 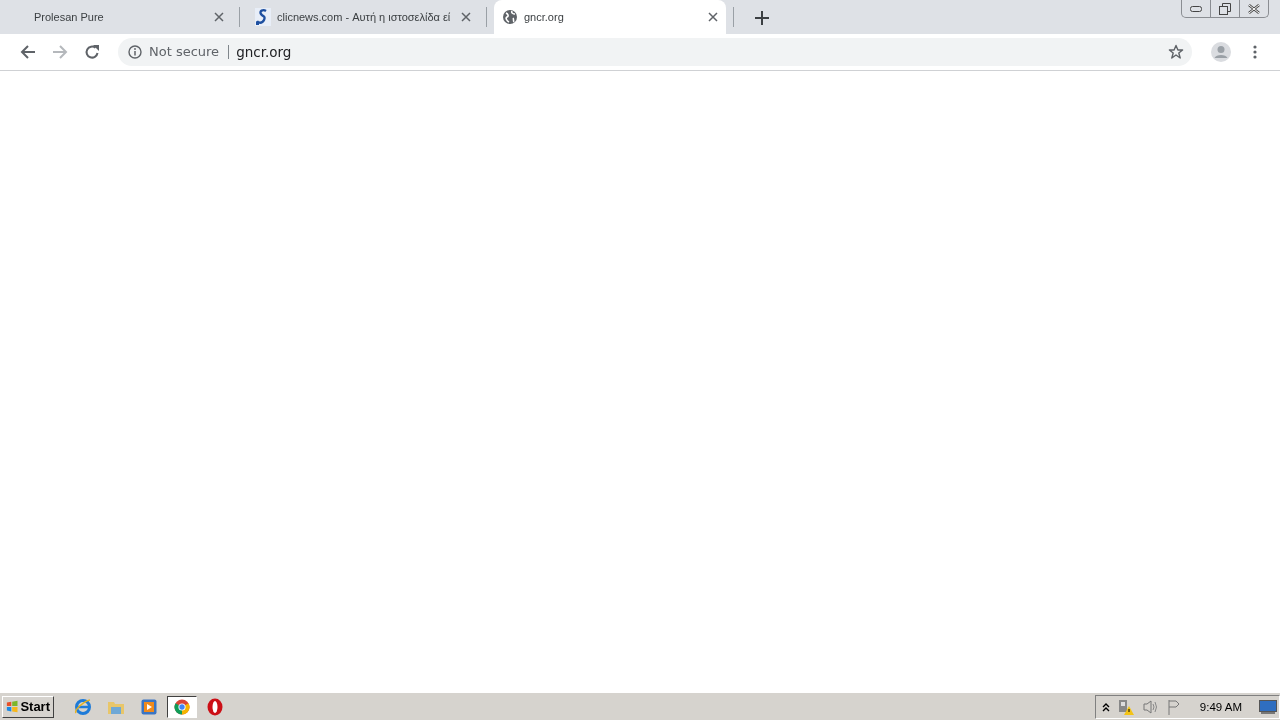 I want to click on browser-tab: Prolesan Pure, so click(x=116, y=17).